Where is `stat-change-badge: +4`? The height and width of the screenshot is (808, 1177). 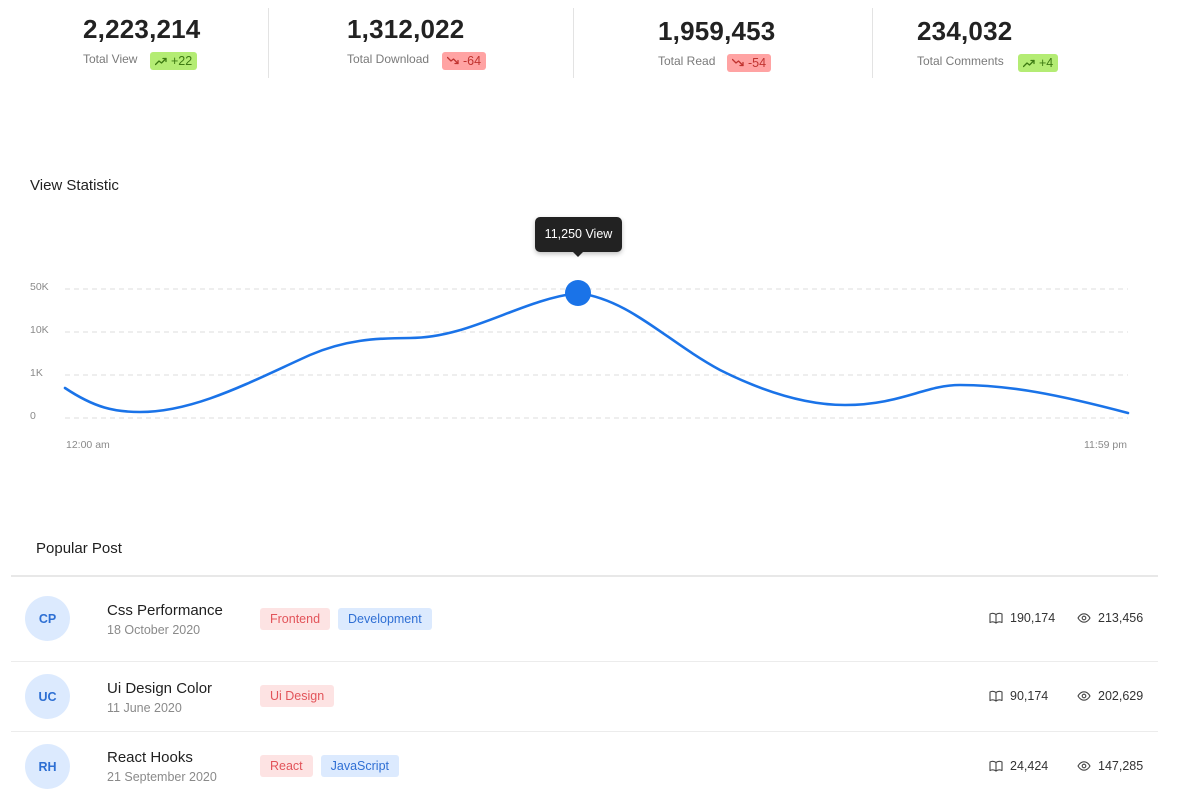
stat-change-badge: +4 is located at coordinates (1038, 63).